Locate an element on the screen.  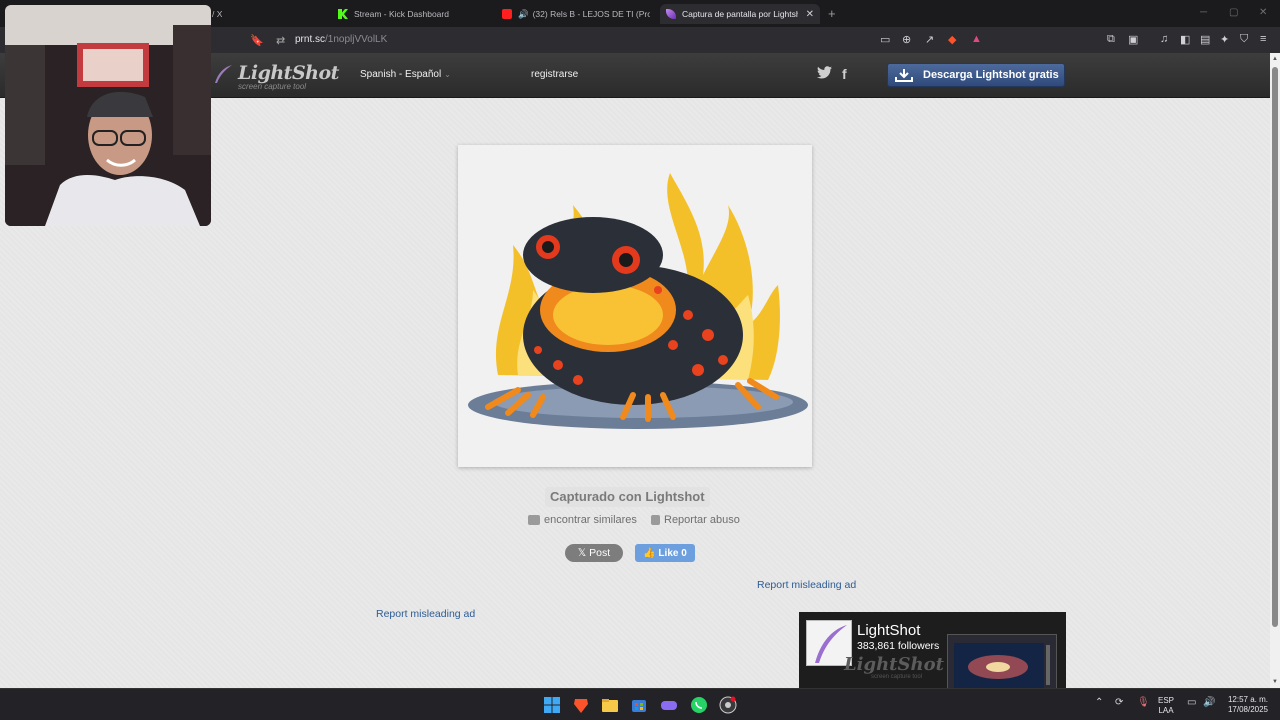
clock-date: 17/08/2025 is located at coordinates (1248, 709).